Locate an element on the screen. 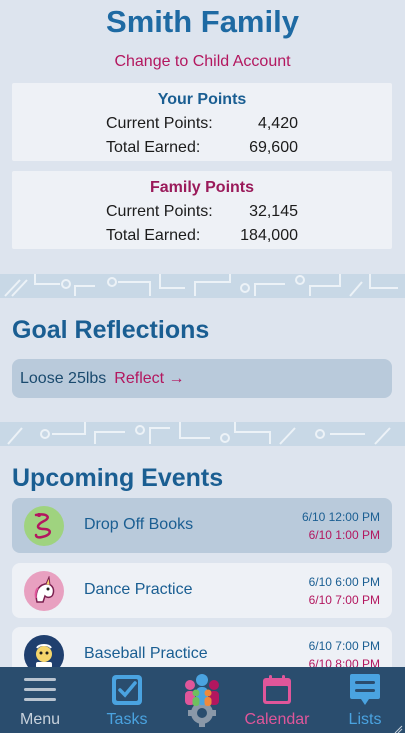  hamburger-menu-icon is located at coordinates (40, 690).